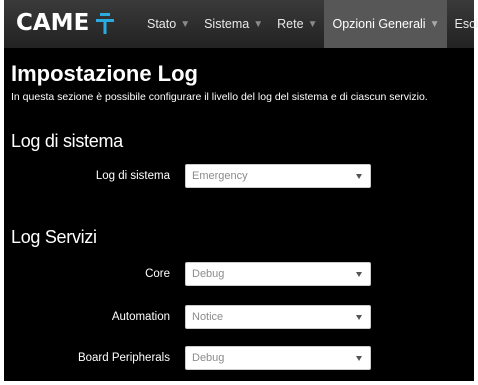 Image resolution: width=478 pixels, height=385 pixels. I want to click on nav-item-label: Esci, so click(466, 24).